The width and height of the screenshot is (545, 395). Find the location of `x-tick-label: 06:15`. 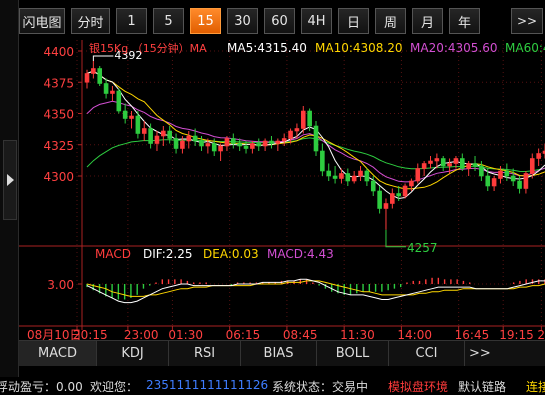

x-tick-label: 06:15 is located at coordinates (243, 334).